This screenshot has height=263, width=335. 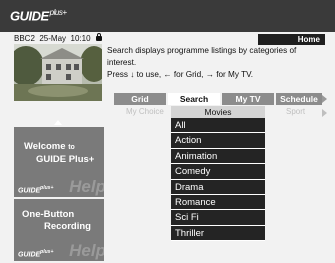 I want to click on home-button: Home, so click(x=291, y=39).